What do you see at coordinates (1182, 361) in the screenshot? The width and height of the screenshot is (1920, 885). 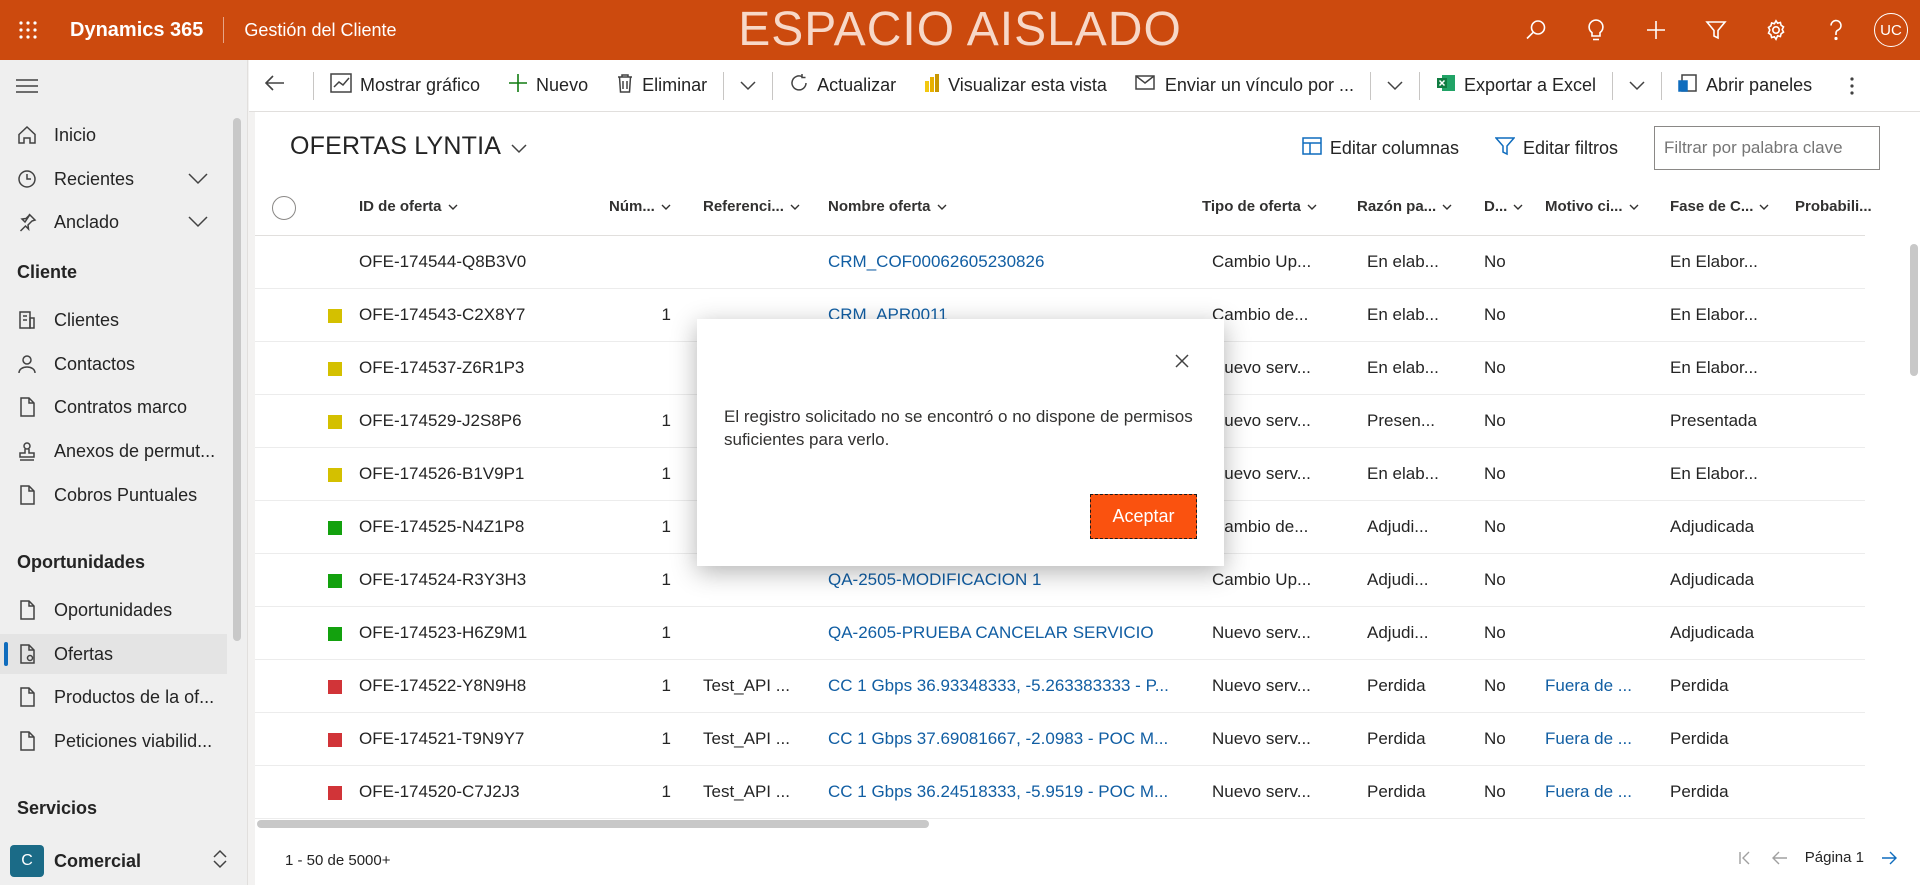 I see `close-icon` at bounding box center [1182, 361].